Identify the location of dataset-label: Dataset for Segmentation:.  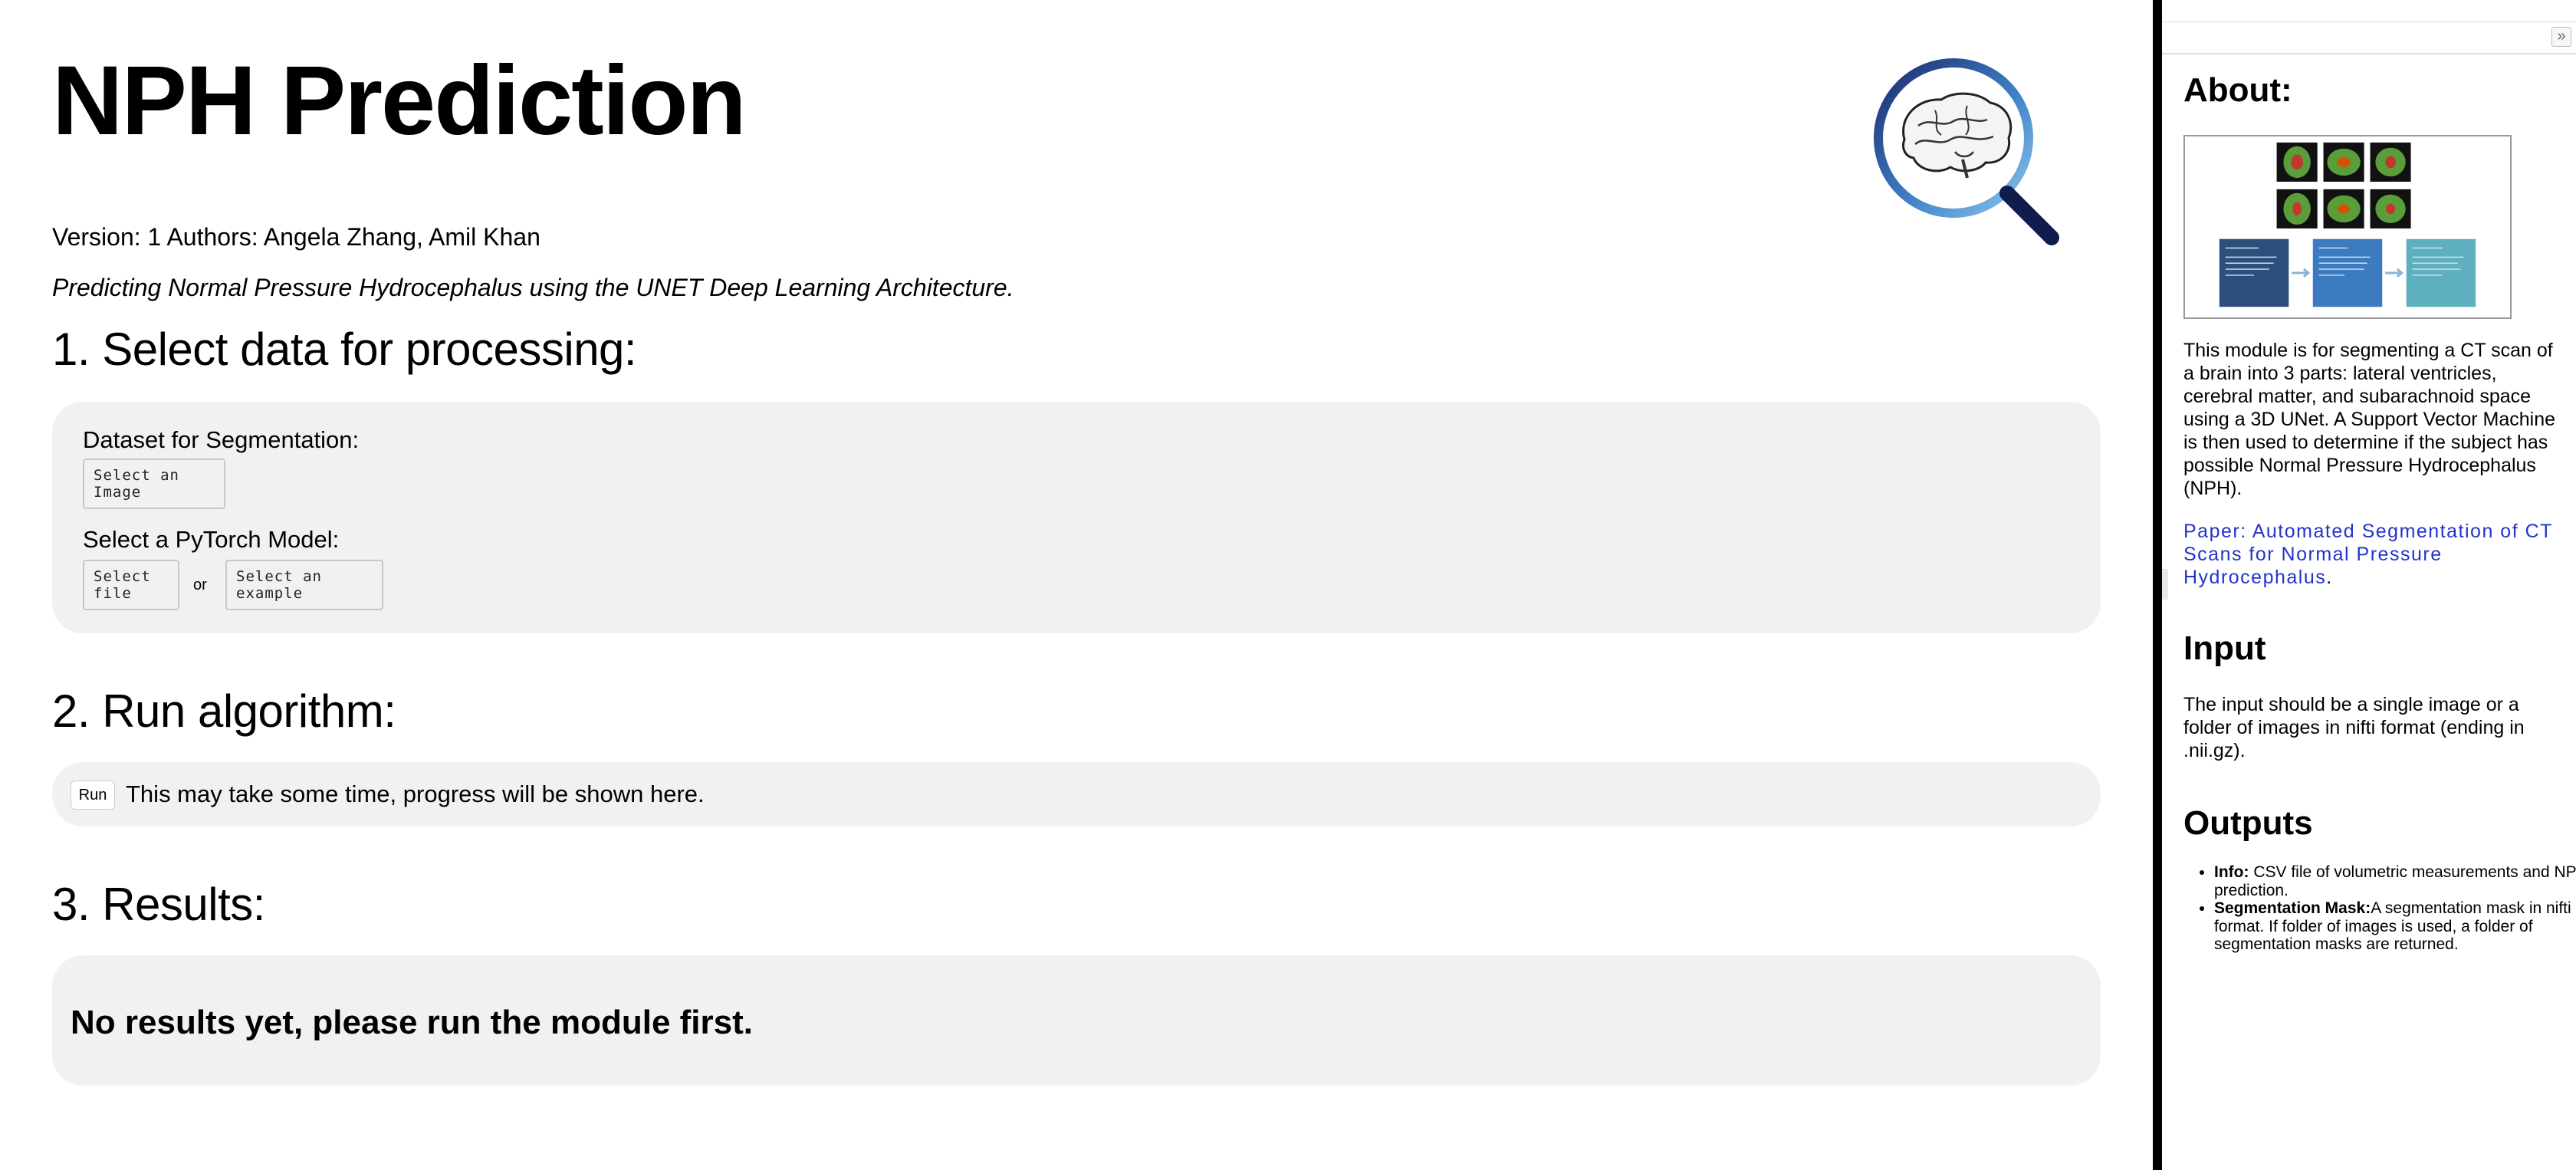
(222, 439).